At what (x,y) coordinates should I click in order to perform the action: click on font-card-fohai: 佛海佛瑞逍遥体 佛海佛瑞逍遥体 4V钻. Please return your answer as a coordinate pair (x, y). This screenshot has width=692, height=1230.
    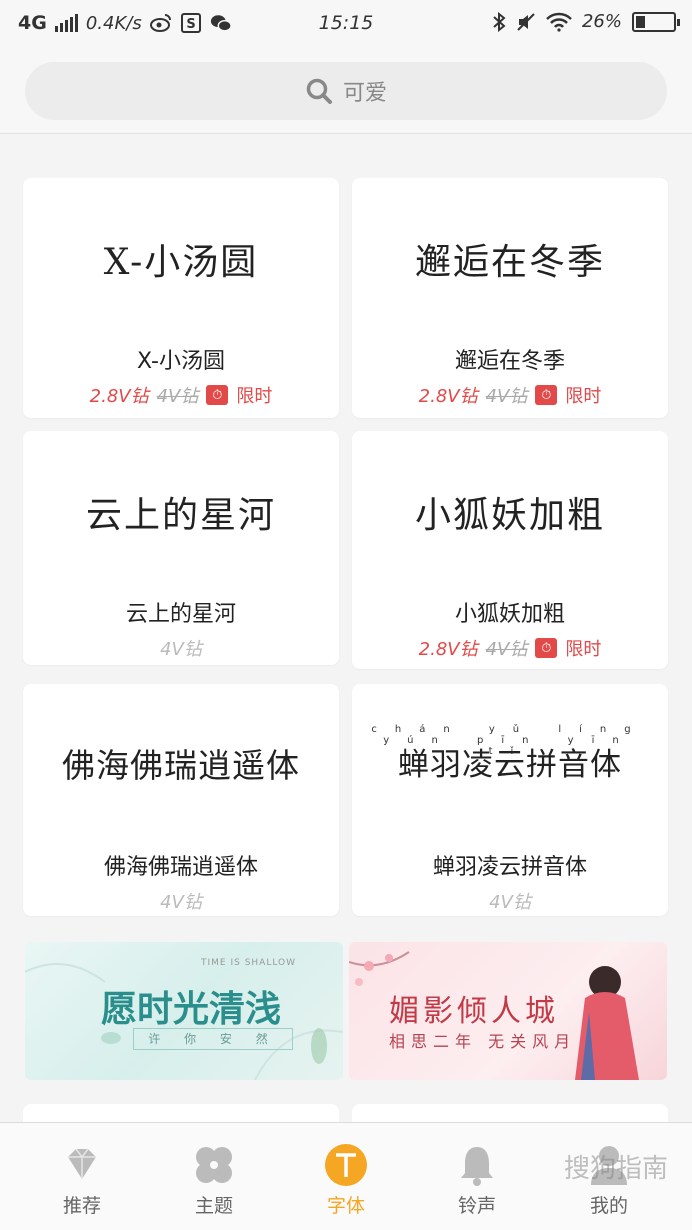
    Looking at the image, I should click on (181, 800).